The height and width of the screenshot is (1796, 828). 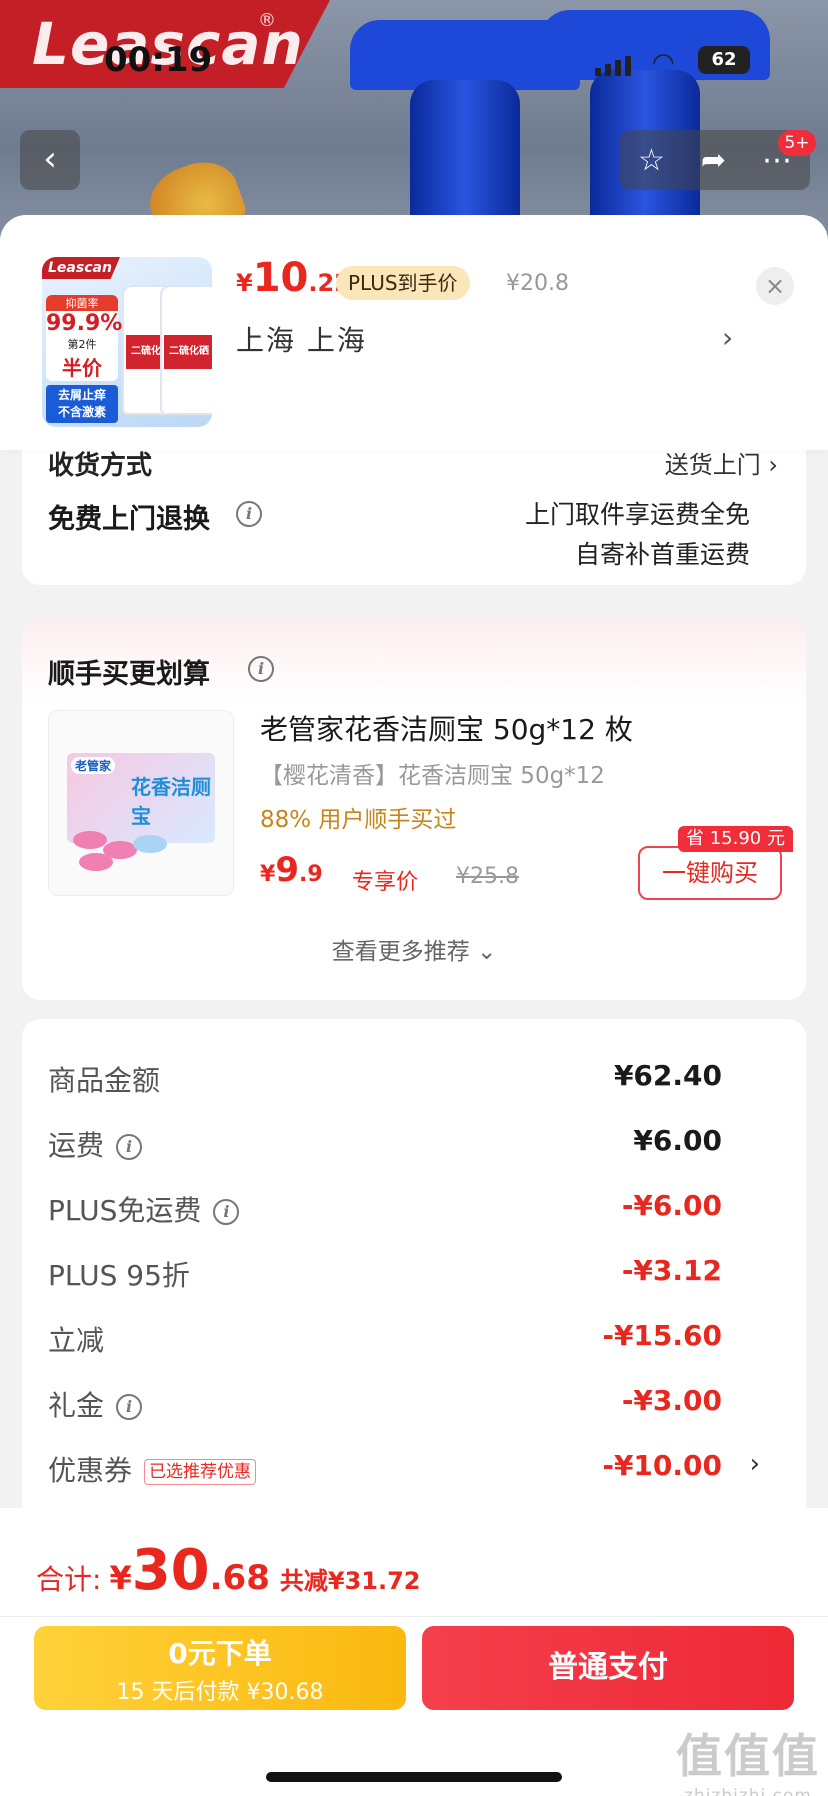 I want to click on message-count-badge: 5+, so click(x=797, y=143).